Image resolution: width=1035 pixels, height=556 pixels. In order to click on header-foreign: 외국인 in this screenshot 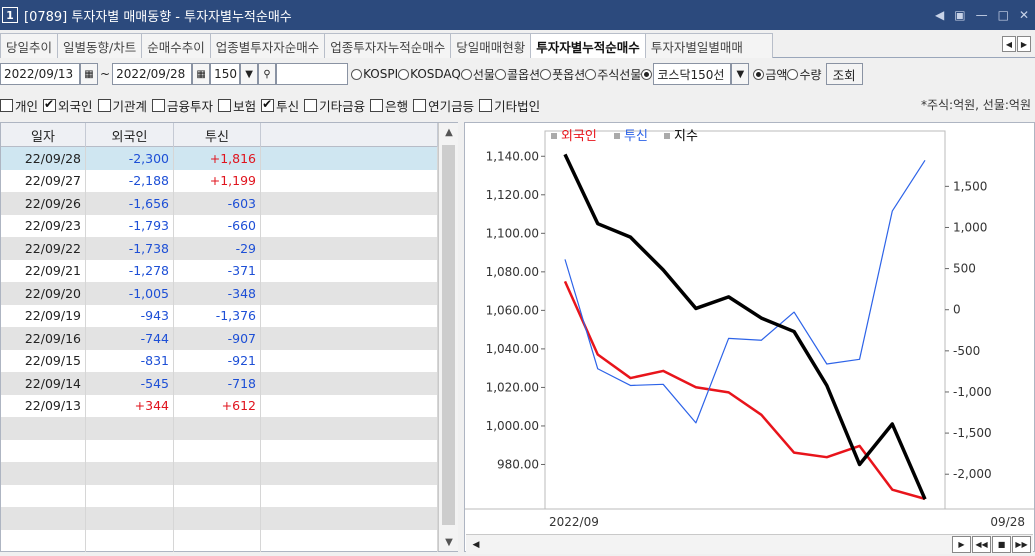, I will do `click(130, 135)`.